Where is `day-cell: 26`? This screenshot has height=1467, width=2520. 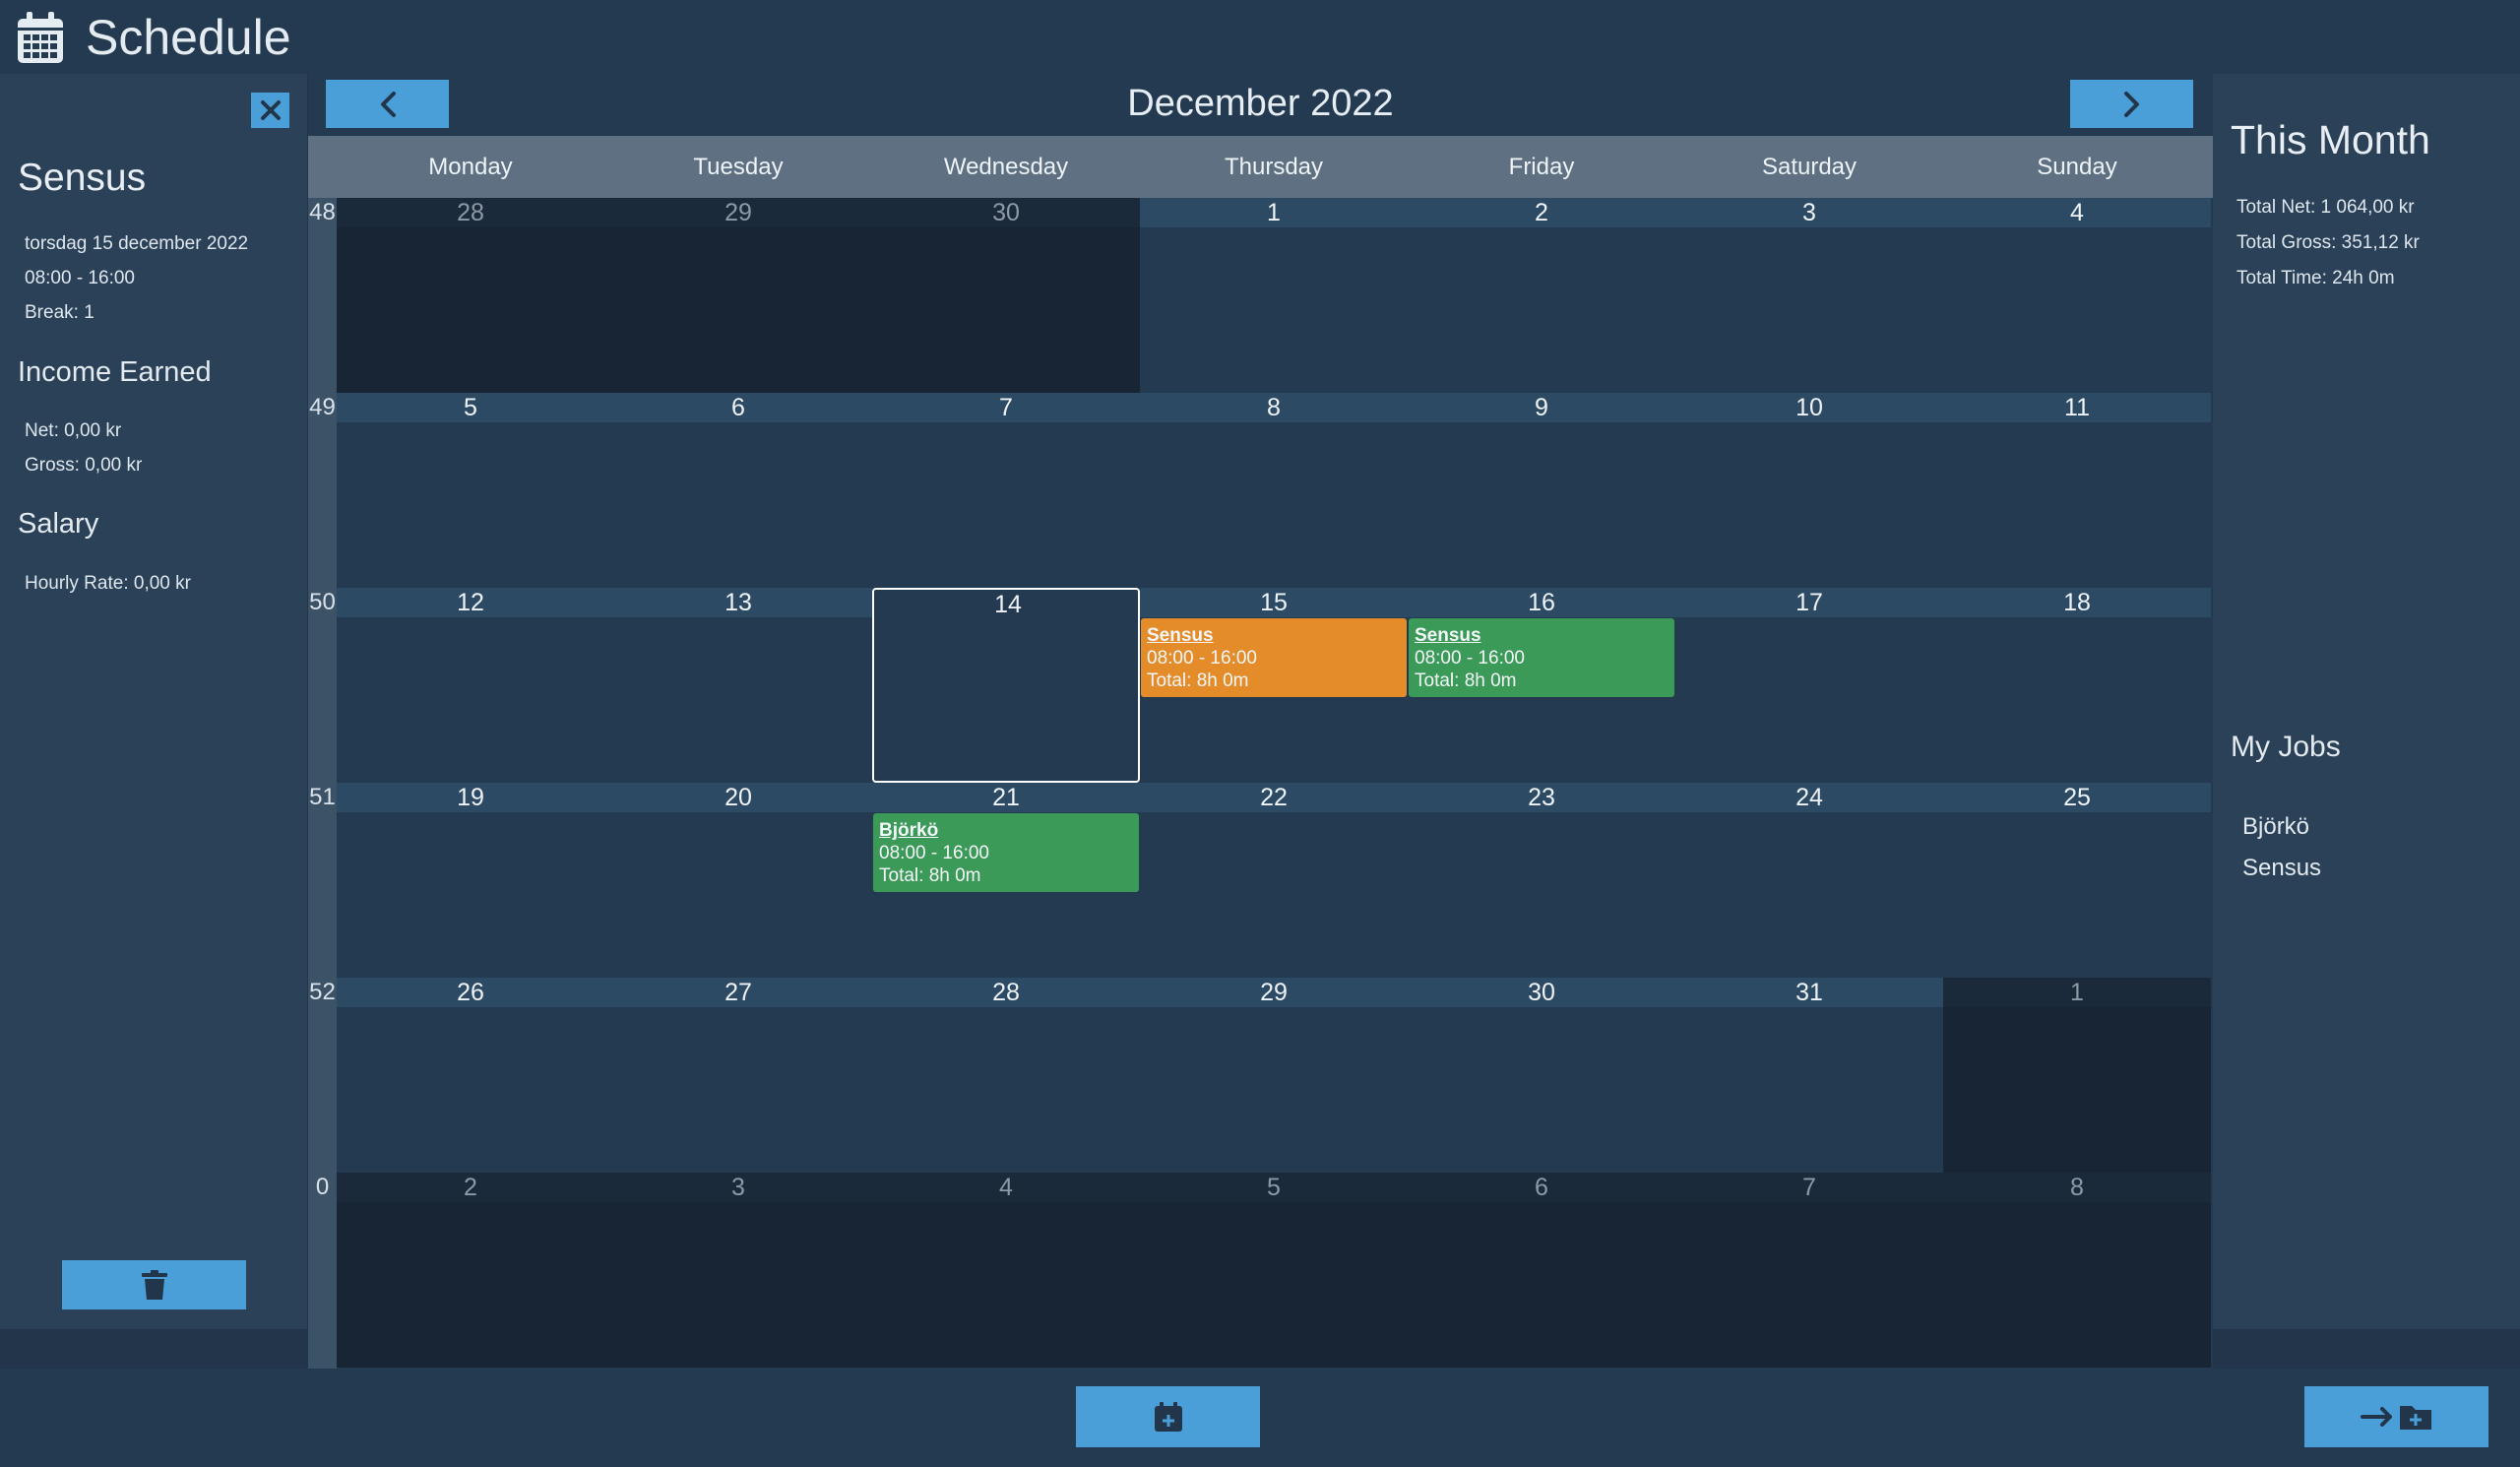 day-cell: 26 is located at coordinates (470, 1075).